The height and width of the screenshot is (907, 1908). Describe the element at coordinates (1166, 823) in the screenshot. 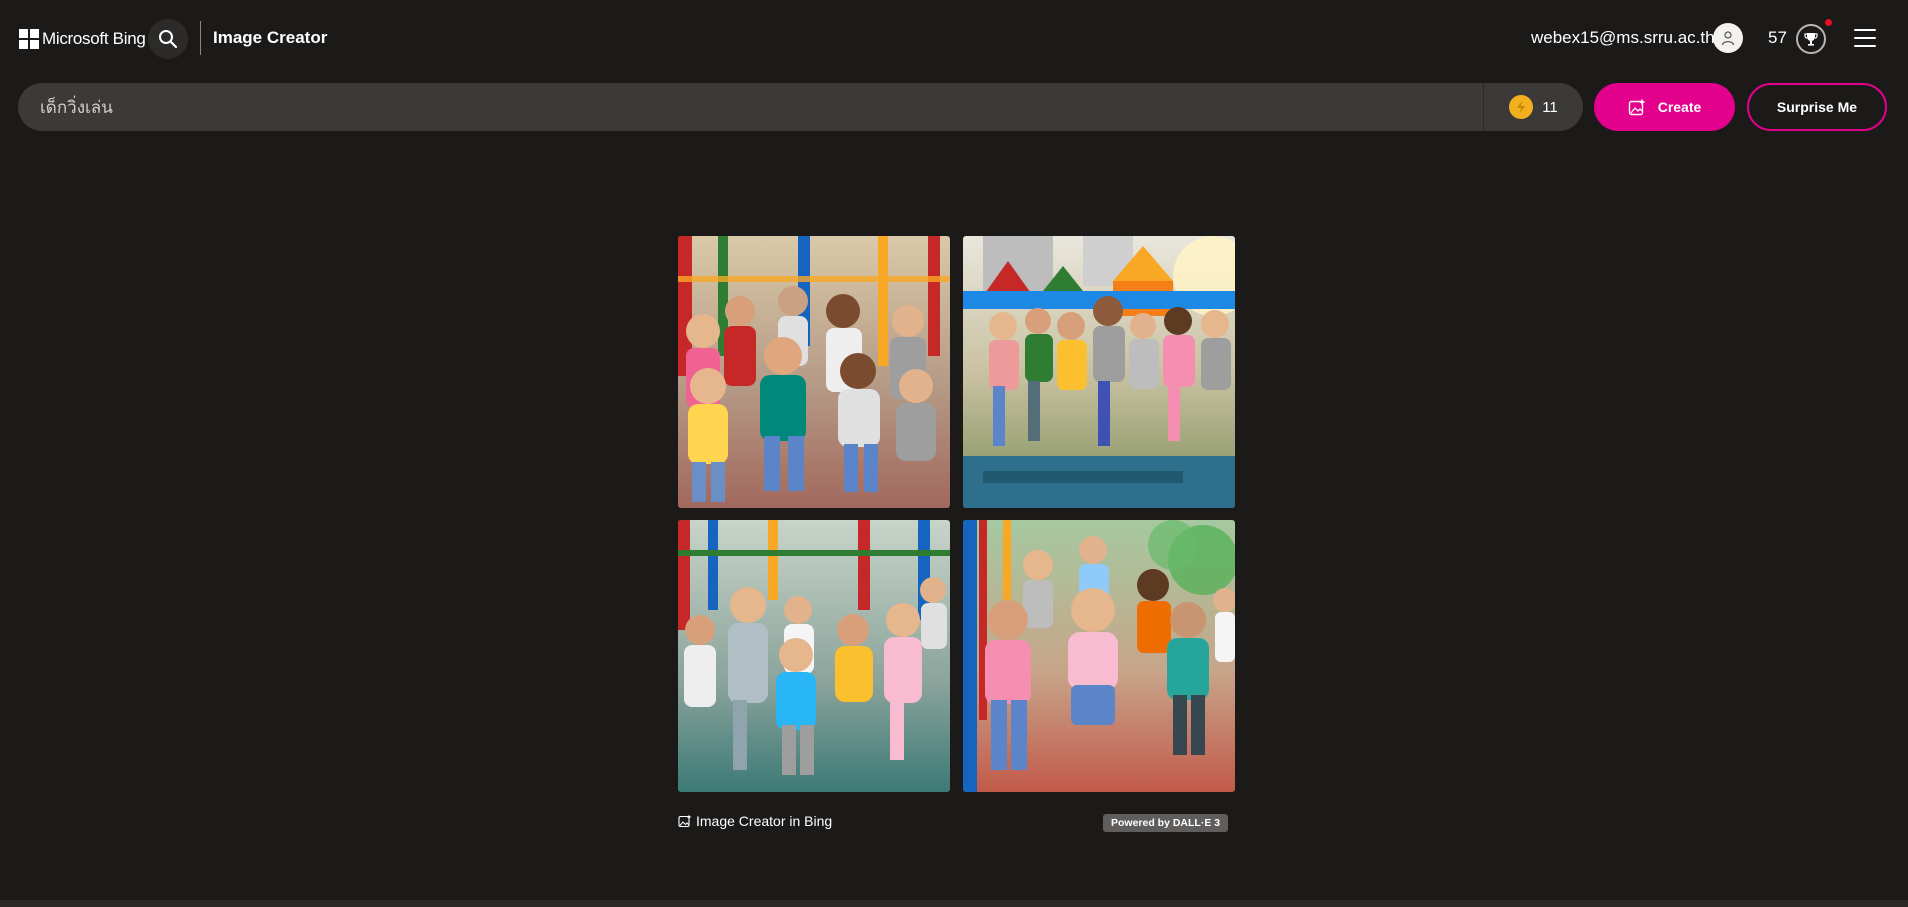

I see `powered-by-badge: Powered by DALL·E 3` at that location.